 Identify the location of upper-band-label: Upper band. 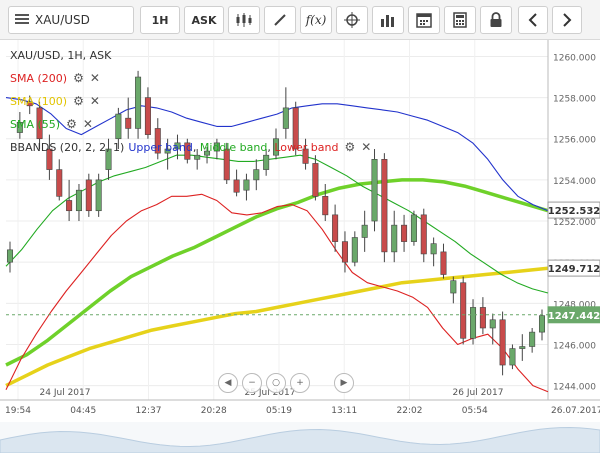
(160, 147).